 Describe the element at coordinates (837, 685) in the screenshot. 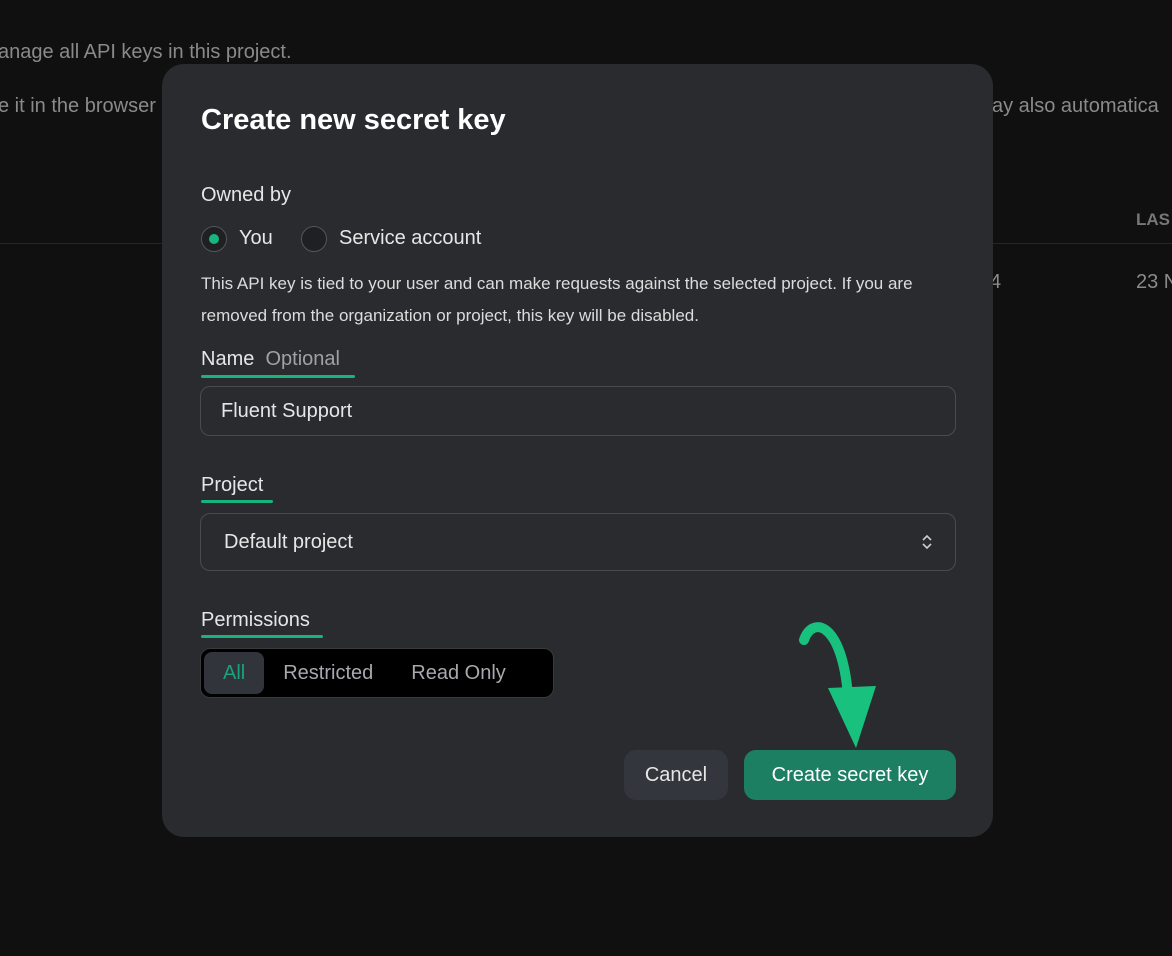

I see `curved-arrow-icon` at that location.